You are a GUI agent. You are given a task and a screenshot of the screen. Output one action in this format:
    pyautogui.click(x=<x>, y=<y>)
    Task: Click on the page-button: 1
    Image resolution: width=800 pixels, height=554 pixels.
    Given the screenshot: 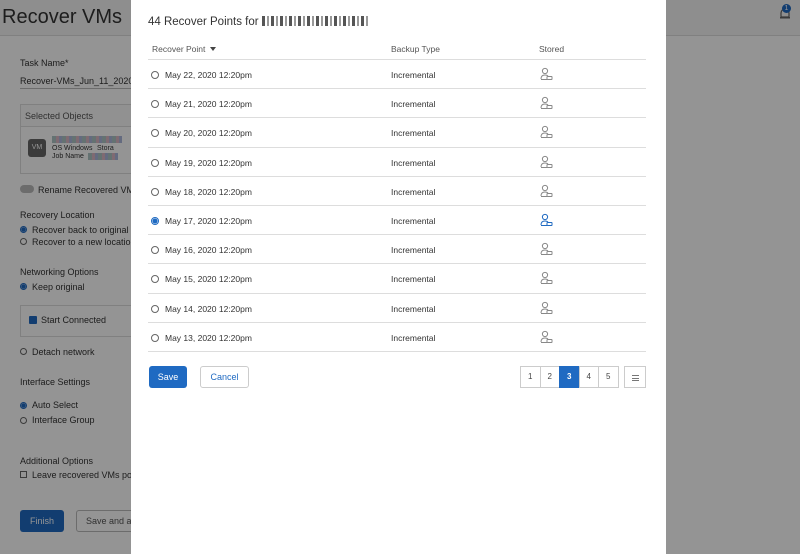 What is the action you would take?
    pyautogui.click(x=530, y=377)
    